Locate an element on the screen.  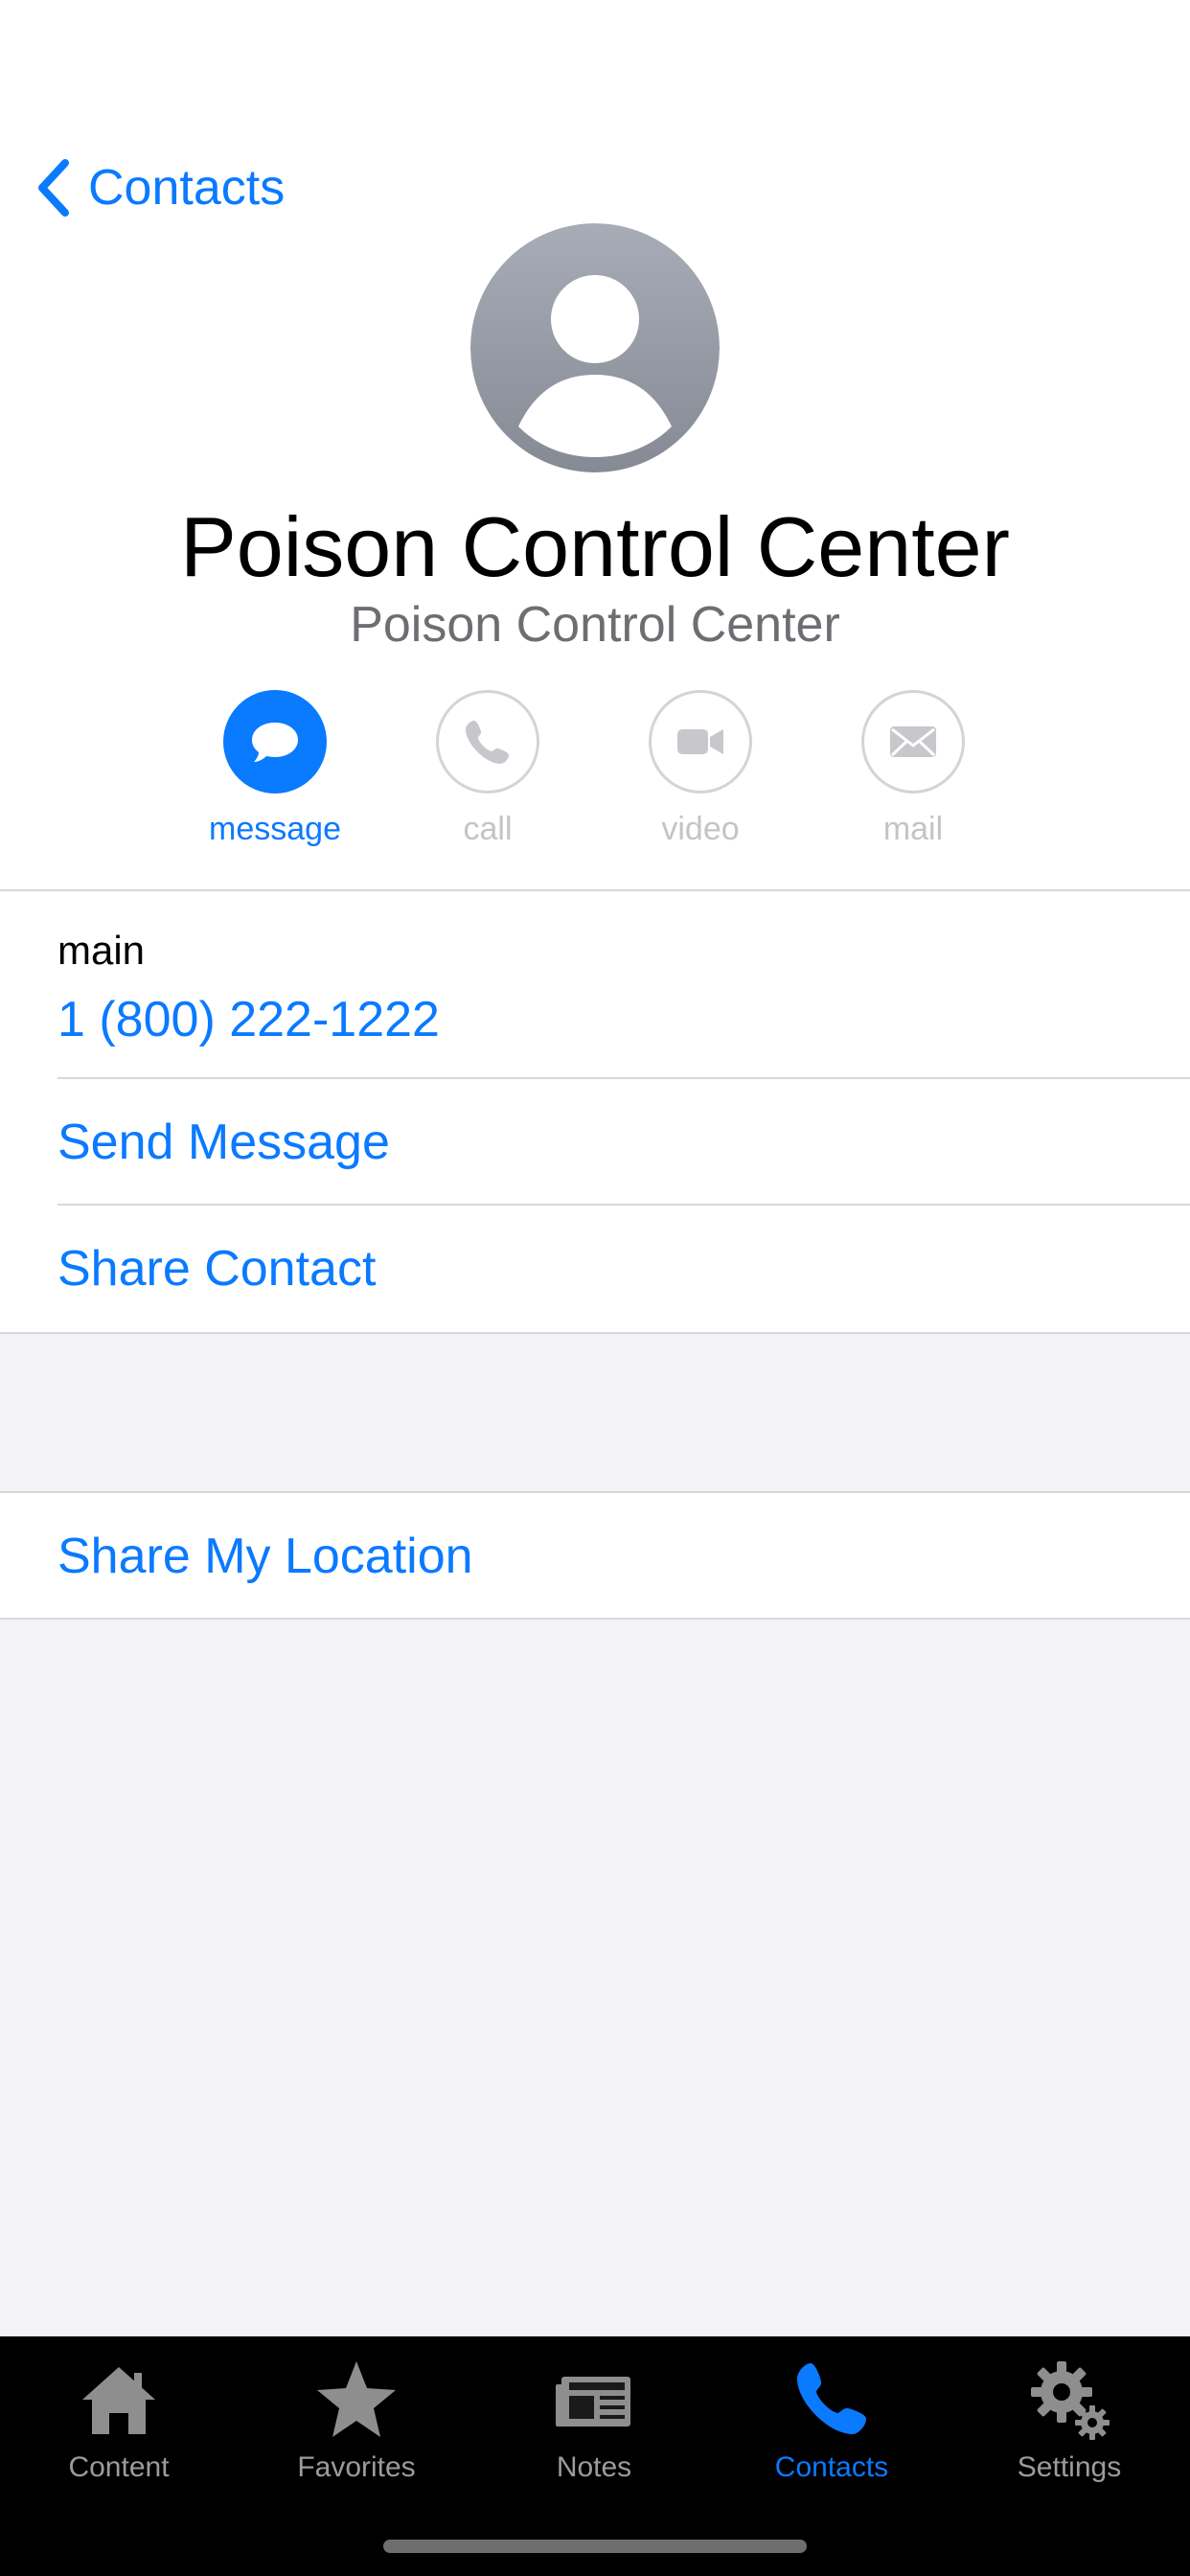
mail-action: mail is located at coordinates (913, 769).